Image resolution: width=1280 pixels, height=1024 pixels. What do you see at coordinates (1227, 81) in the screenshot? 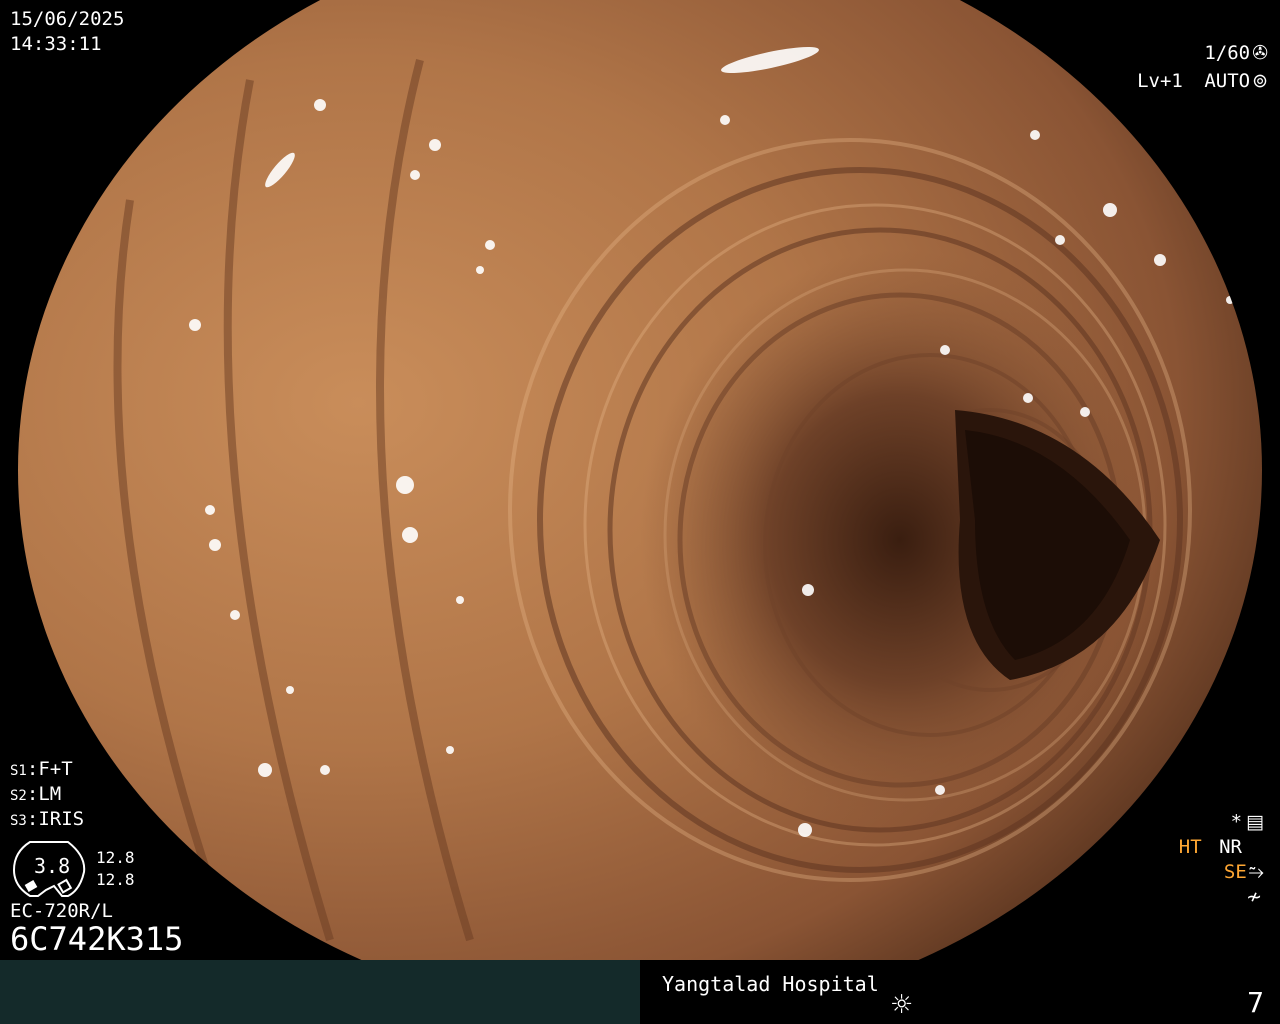
I see `mode-value: AUTO` at bounding box center [1227, 81].